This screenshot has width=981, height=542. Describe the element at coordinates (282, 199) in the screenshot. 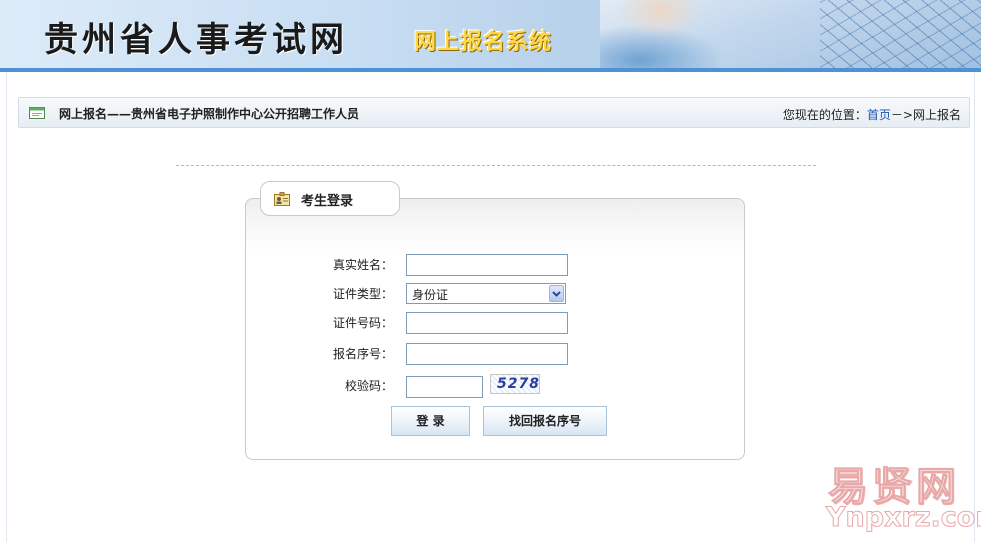

I see `user-card-icon` at that location.